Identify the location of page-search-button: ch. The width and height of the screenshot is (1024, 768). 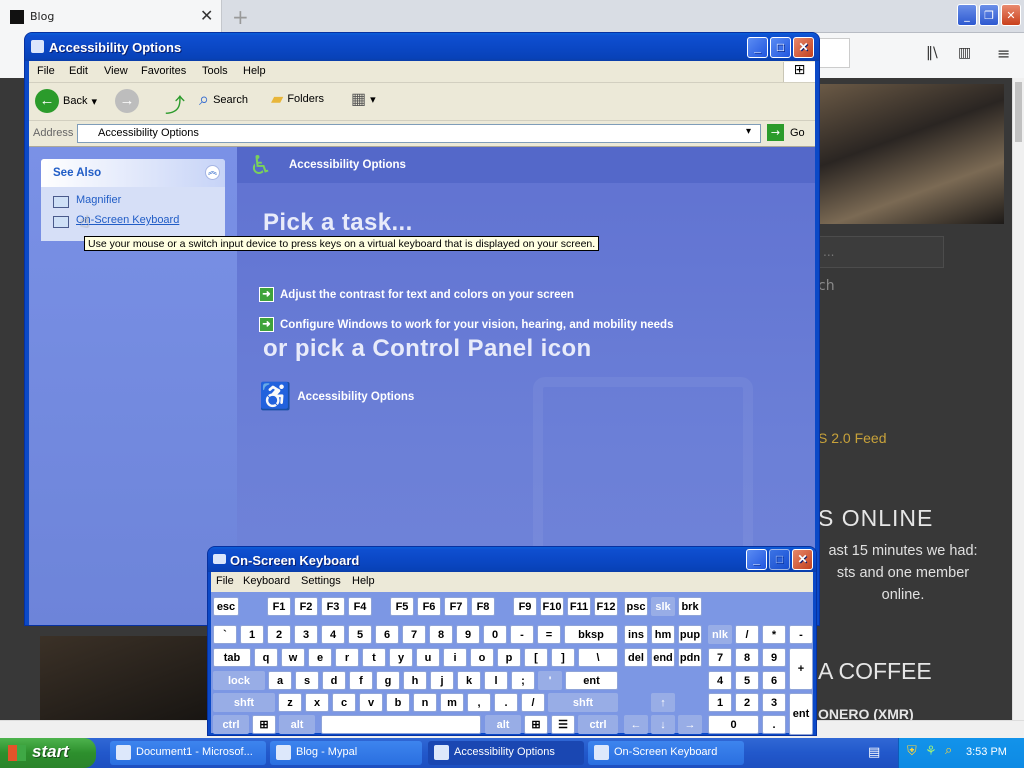
(826, 286).